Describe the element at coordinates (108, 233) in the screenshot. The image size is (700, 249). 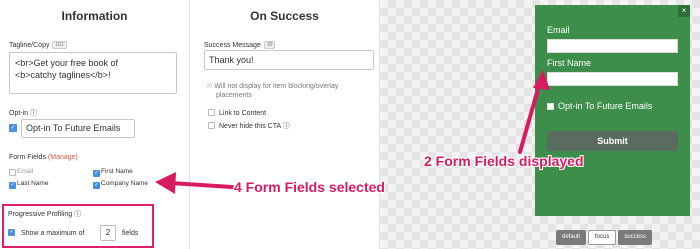
I see `max-fields-input: 2` at that location.